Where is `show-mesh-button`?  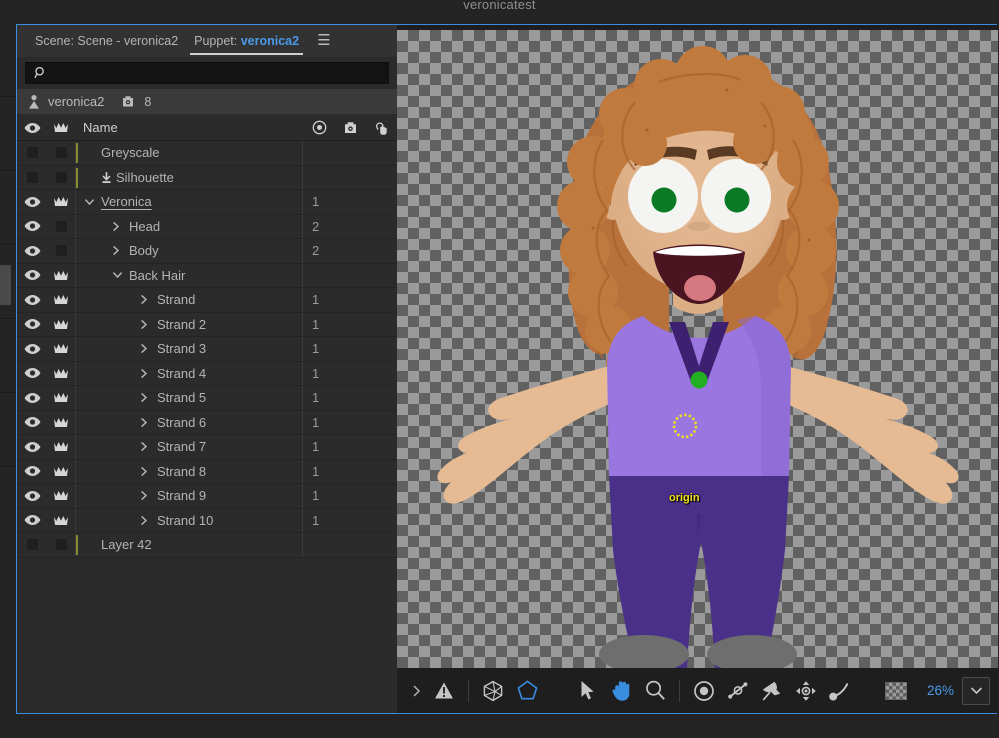
show-mesh-button is located at coordinates (493, 691).